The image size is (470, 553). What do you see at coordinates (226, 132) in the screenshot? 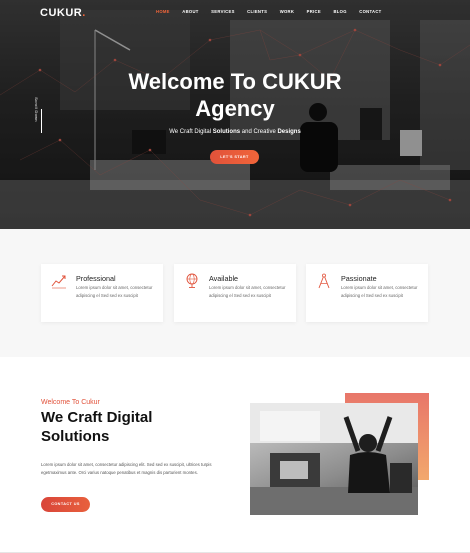
I see `hero-subtitle-part2: Solutions` at bounding box center [226, 132].